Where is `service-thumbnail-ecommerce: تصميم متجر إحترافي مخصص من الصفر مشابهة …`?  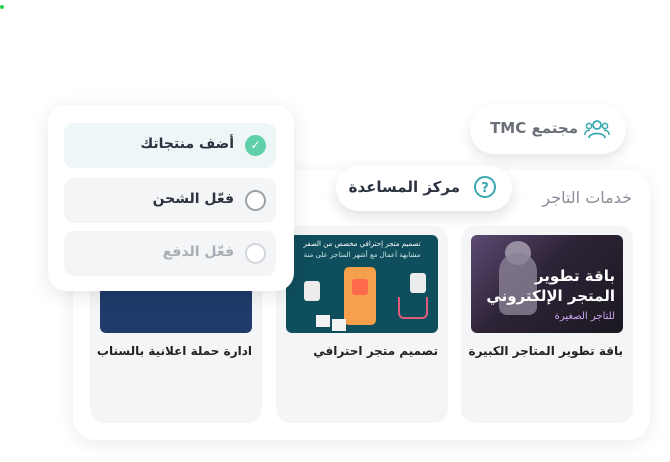 service-thumbnail-ecommerce: تصميم متجر إحترافي مخصص من الصفر مشابهة … is located at coordinates (362, 284).